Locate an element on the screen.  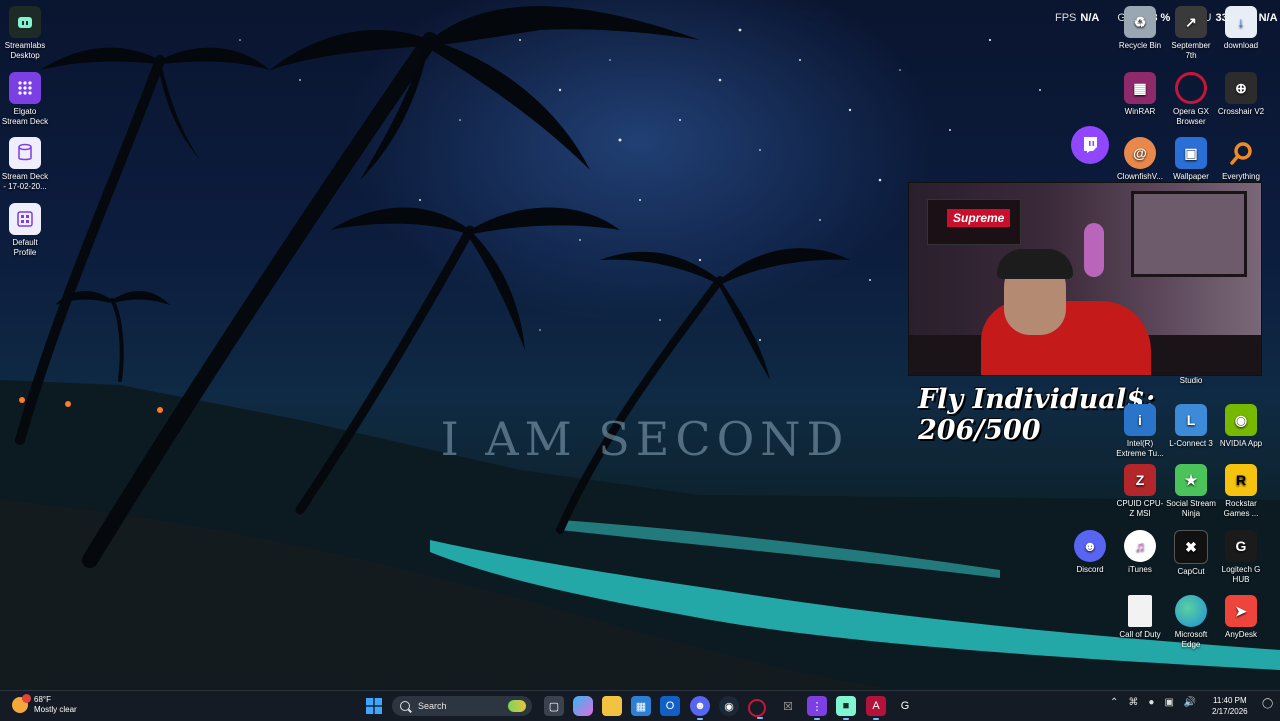
microphone-icon: ● is located at coordinates (1151, 702).